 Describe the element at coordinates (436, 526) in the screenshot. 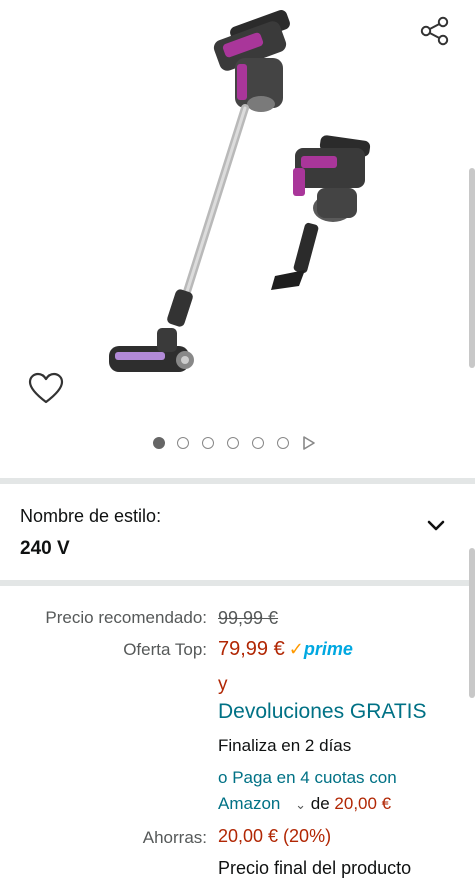

I see `chevron-down-icon` at that location.